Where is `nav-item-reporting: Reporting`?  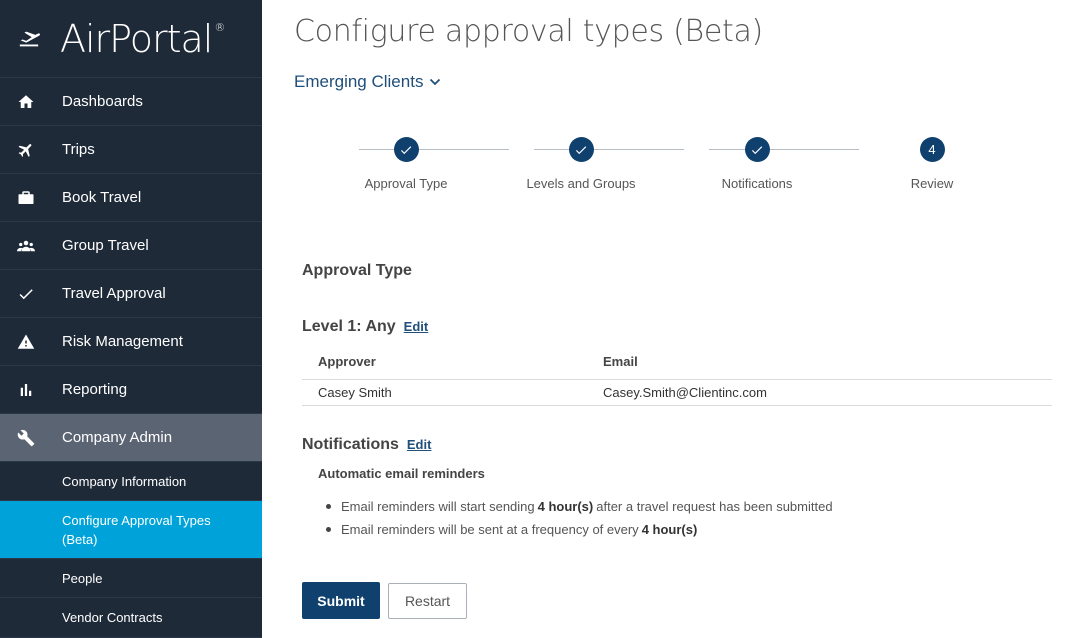 nav-item-reporting: Reporting is located at coordinates (131, 390).